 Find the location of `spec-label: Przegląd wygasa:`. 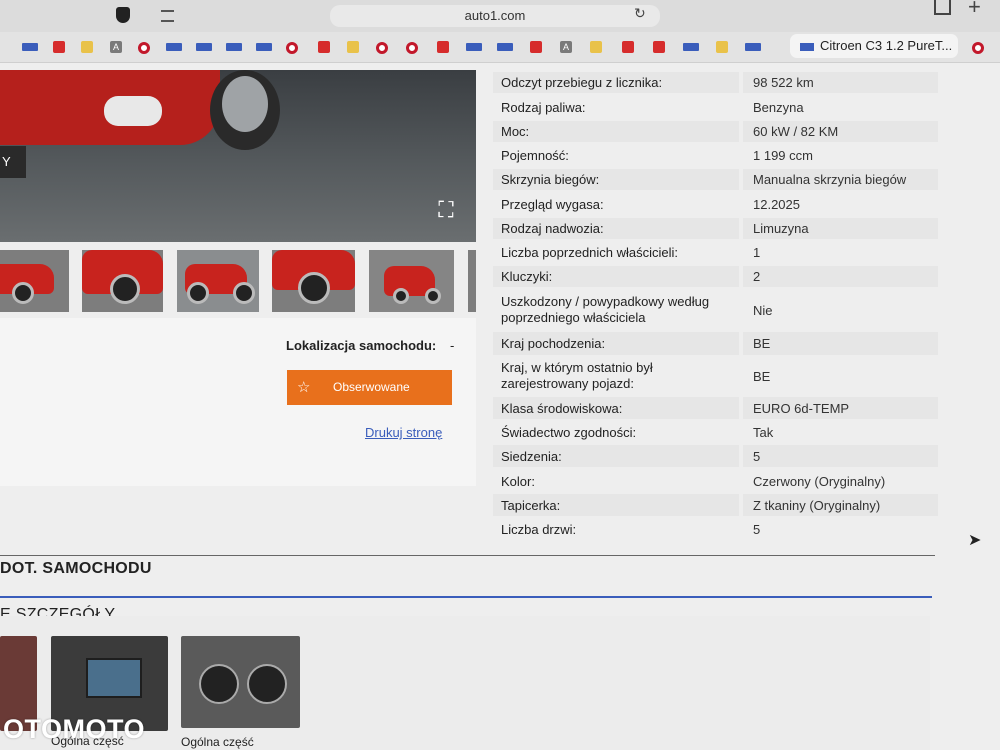

spec-label: Przegląd wygasa: is located at coordinates (552, 204).